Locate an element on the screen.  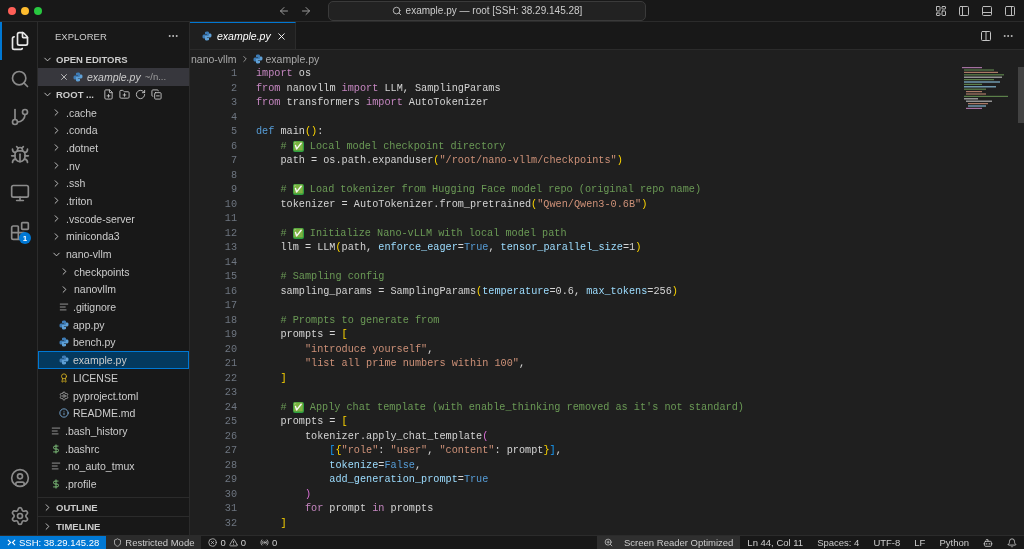
folder-item: .cache is located at coordinates (113, 112).